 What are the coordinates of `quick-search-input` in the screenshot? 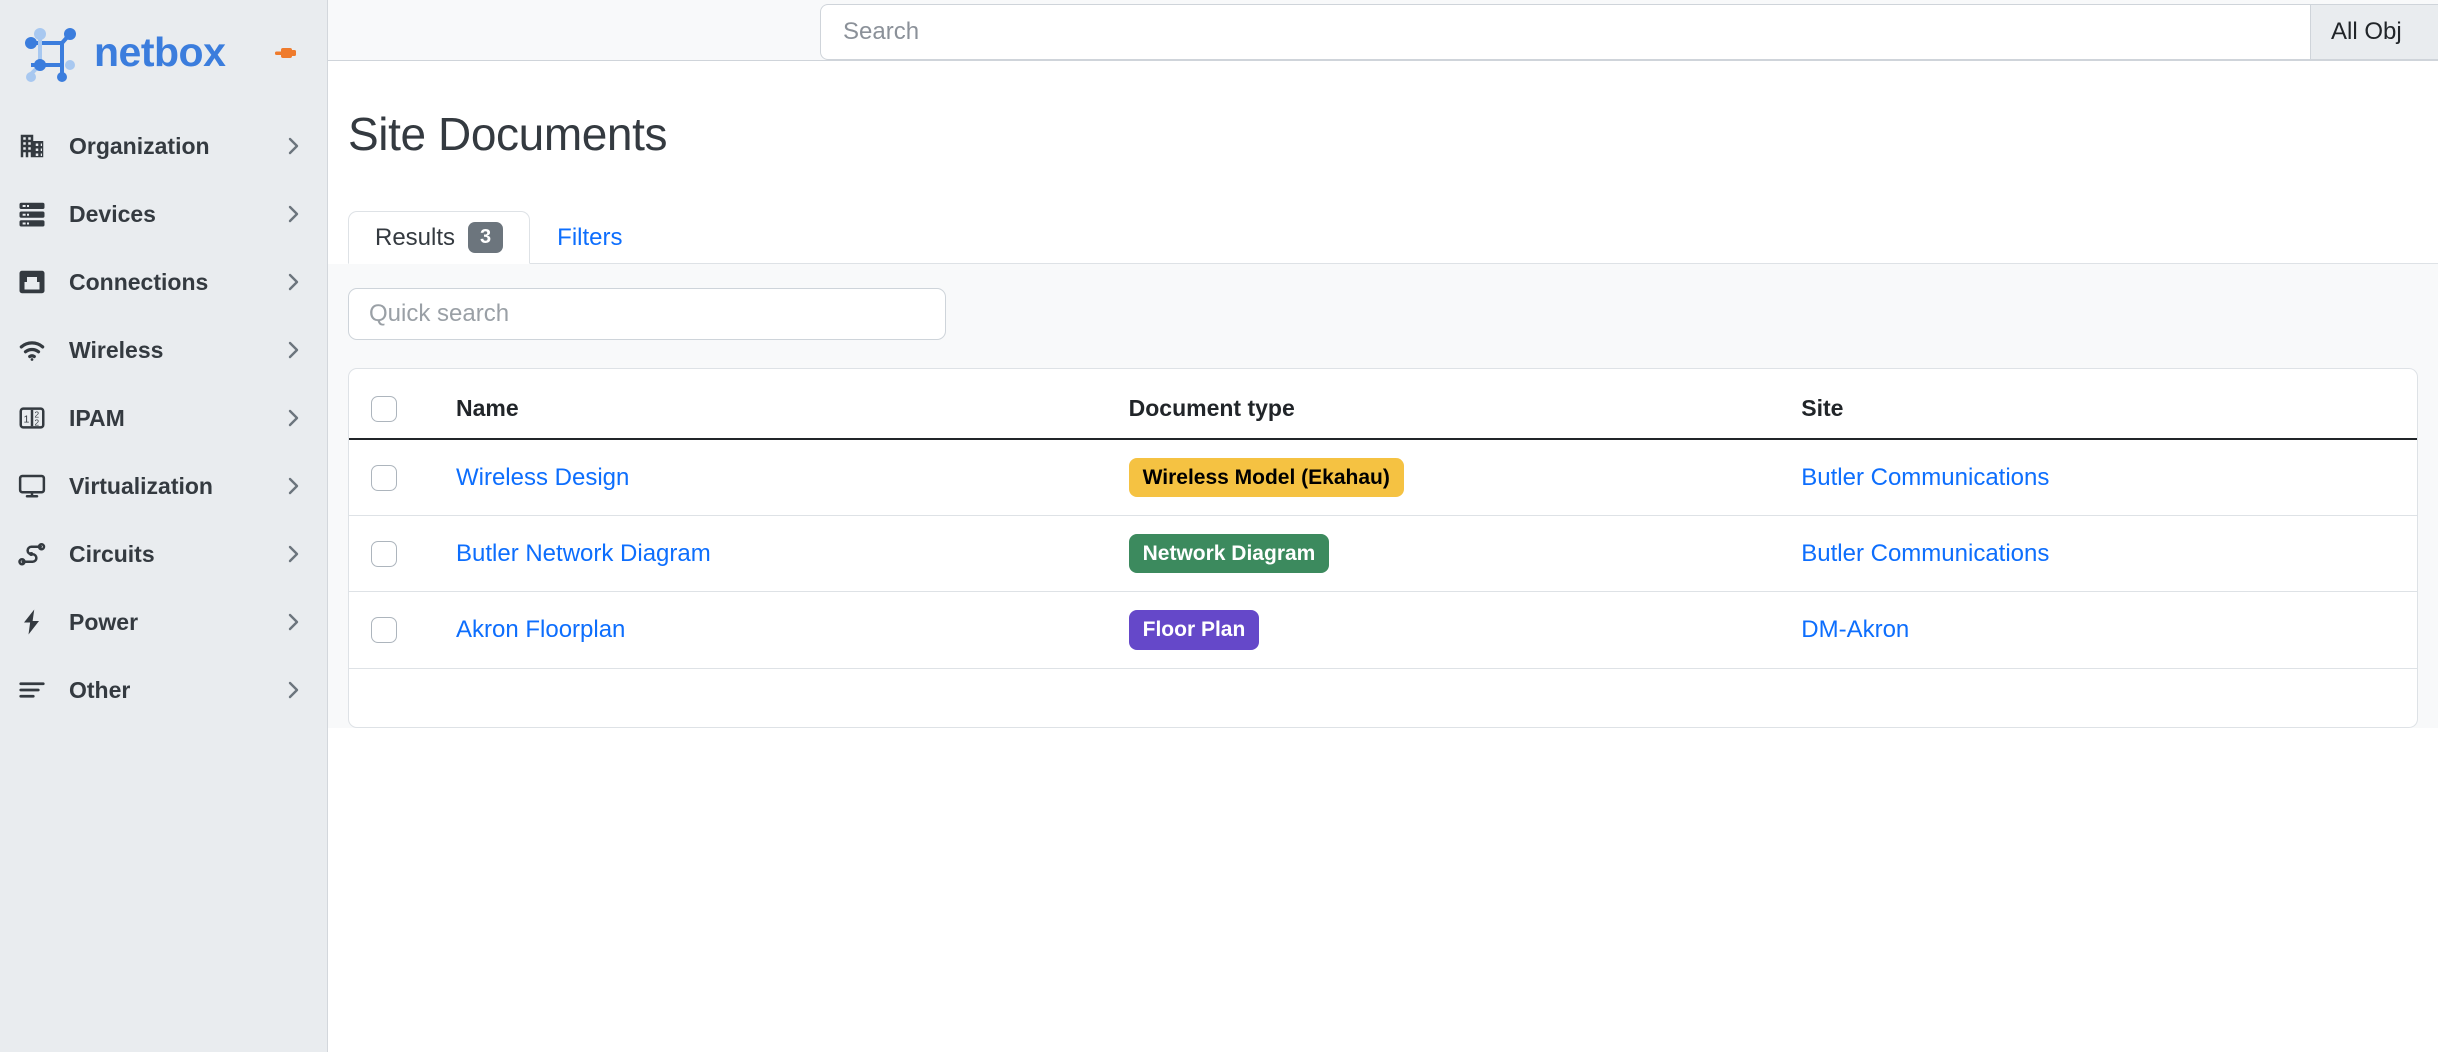 It's located at (647, 314).